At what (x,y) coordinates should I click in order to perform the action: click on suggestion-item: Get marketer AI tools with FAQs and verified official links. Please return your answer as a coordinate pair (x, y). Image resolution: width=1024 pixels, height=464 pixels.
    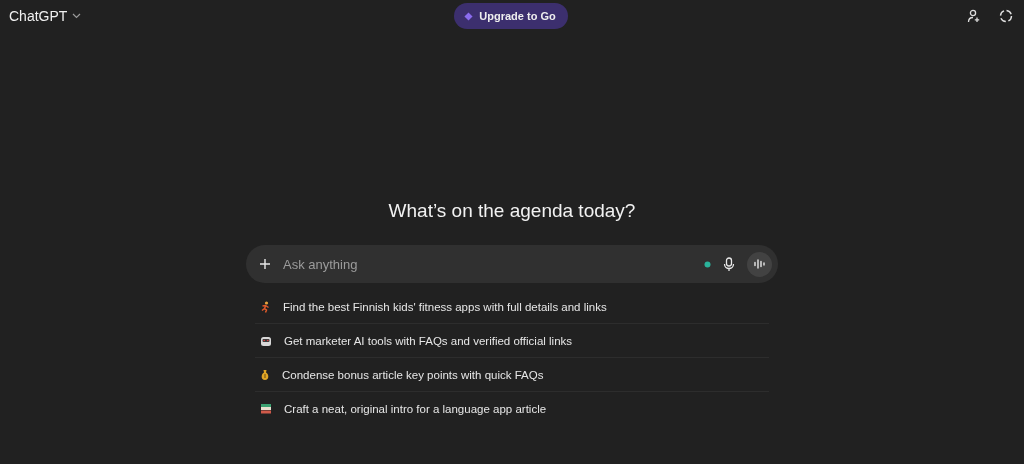
    Looking at the image, I should click on (512, 341).